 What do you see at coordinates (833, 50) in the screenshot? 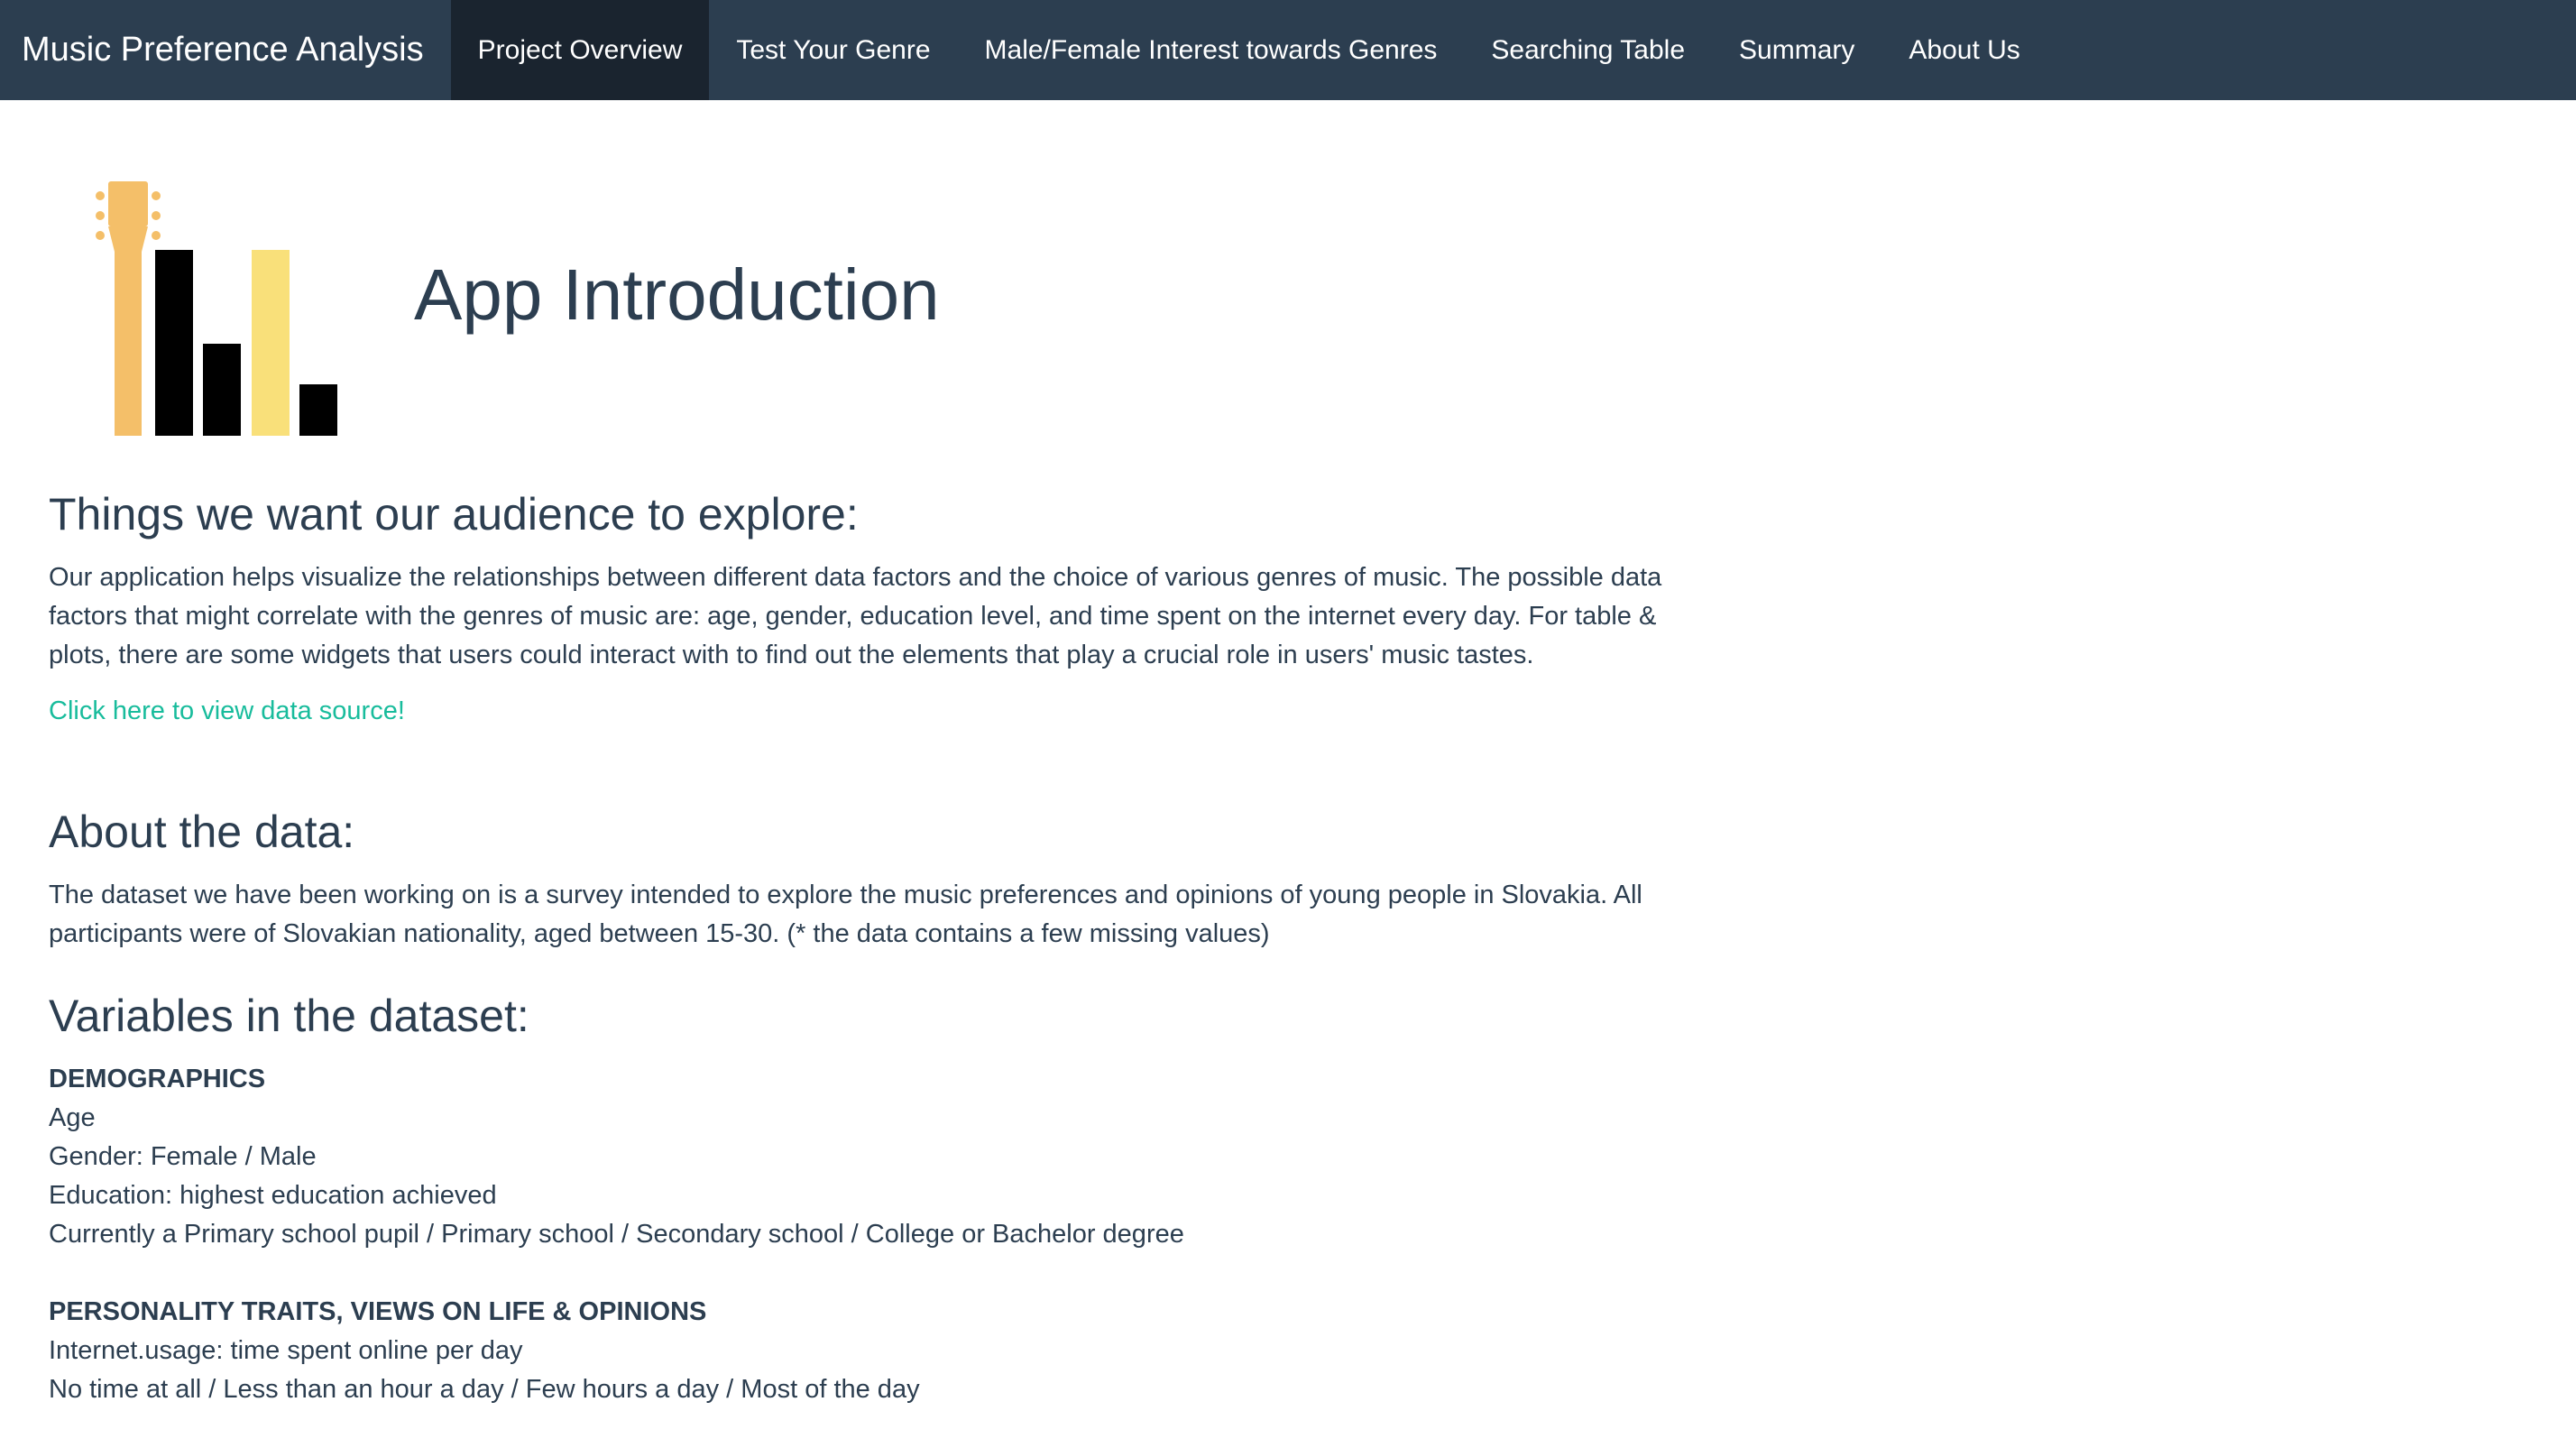
I see `tab-test-your-genre: Test Your Genre` at bounding box center [833, 50].